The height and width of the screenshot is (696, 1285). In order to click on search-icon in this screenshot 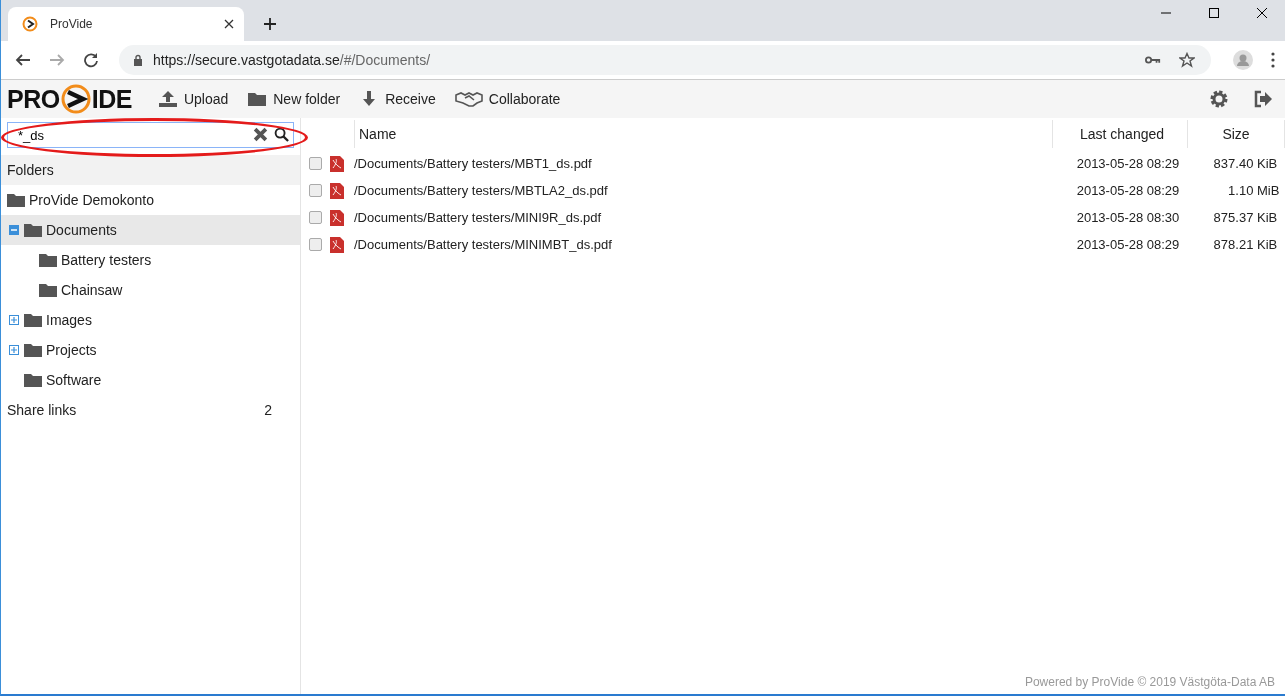, I will do `click(281, 134)`.